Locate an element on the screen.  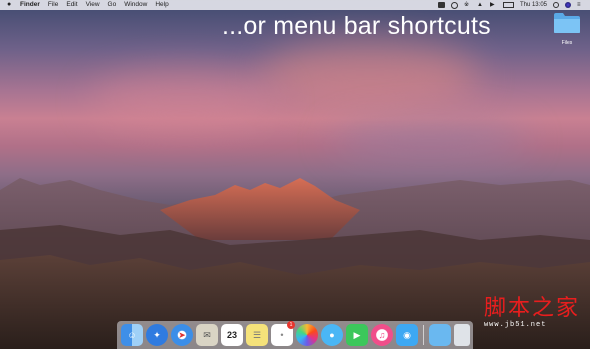
menu-window: Window is located at coordinates (135, 5).